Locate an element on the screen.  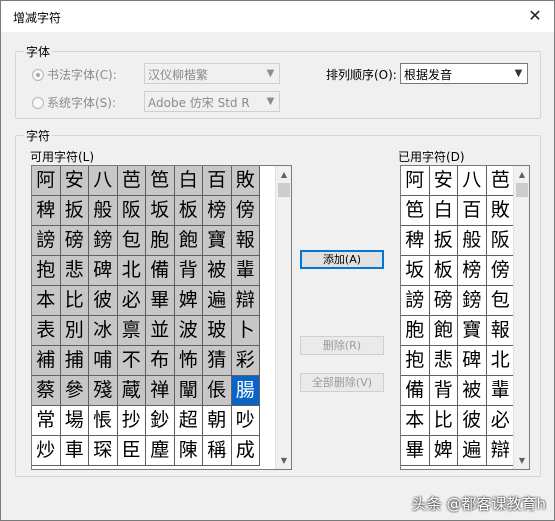
available-scrollbar: ▲ ▼ is located at coordinates (283, 317).